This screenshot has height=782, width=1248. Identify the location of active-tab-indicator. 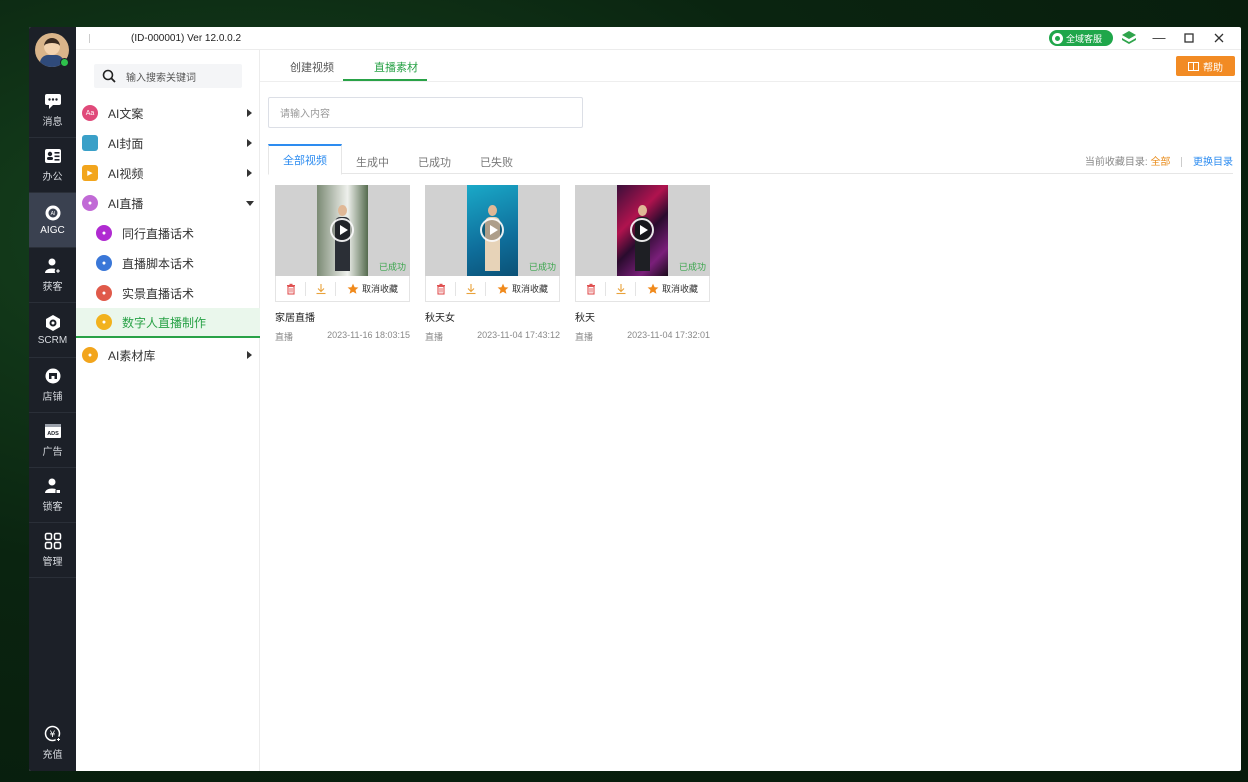
(385, 80).